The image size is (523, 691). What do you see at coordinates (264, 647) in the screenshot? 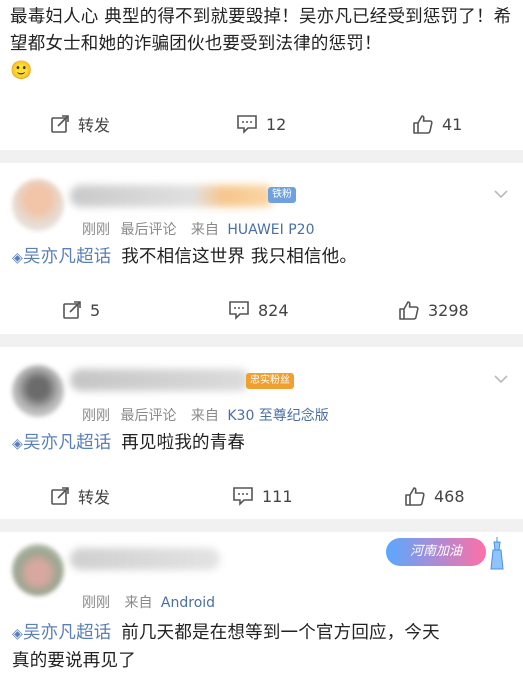
I see `post-body: ◈吴亦凡超话 前几天都是在想等到一个官方回应，今天 真的要说再见了` at bounding box center [264, 647].